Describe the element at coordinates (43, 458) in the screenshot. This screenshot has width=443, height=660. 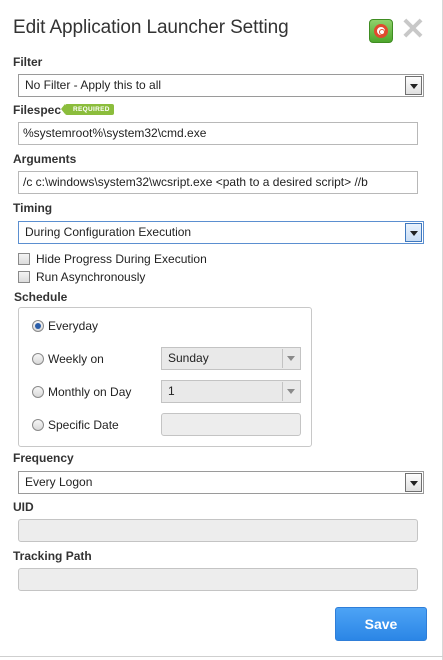
I see `frequency-label: Frequency` at that location.